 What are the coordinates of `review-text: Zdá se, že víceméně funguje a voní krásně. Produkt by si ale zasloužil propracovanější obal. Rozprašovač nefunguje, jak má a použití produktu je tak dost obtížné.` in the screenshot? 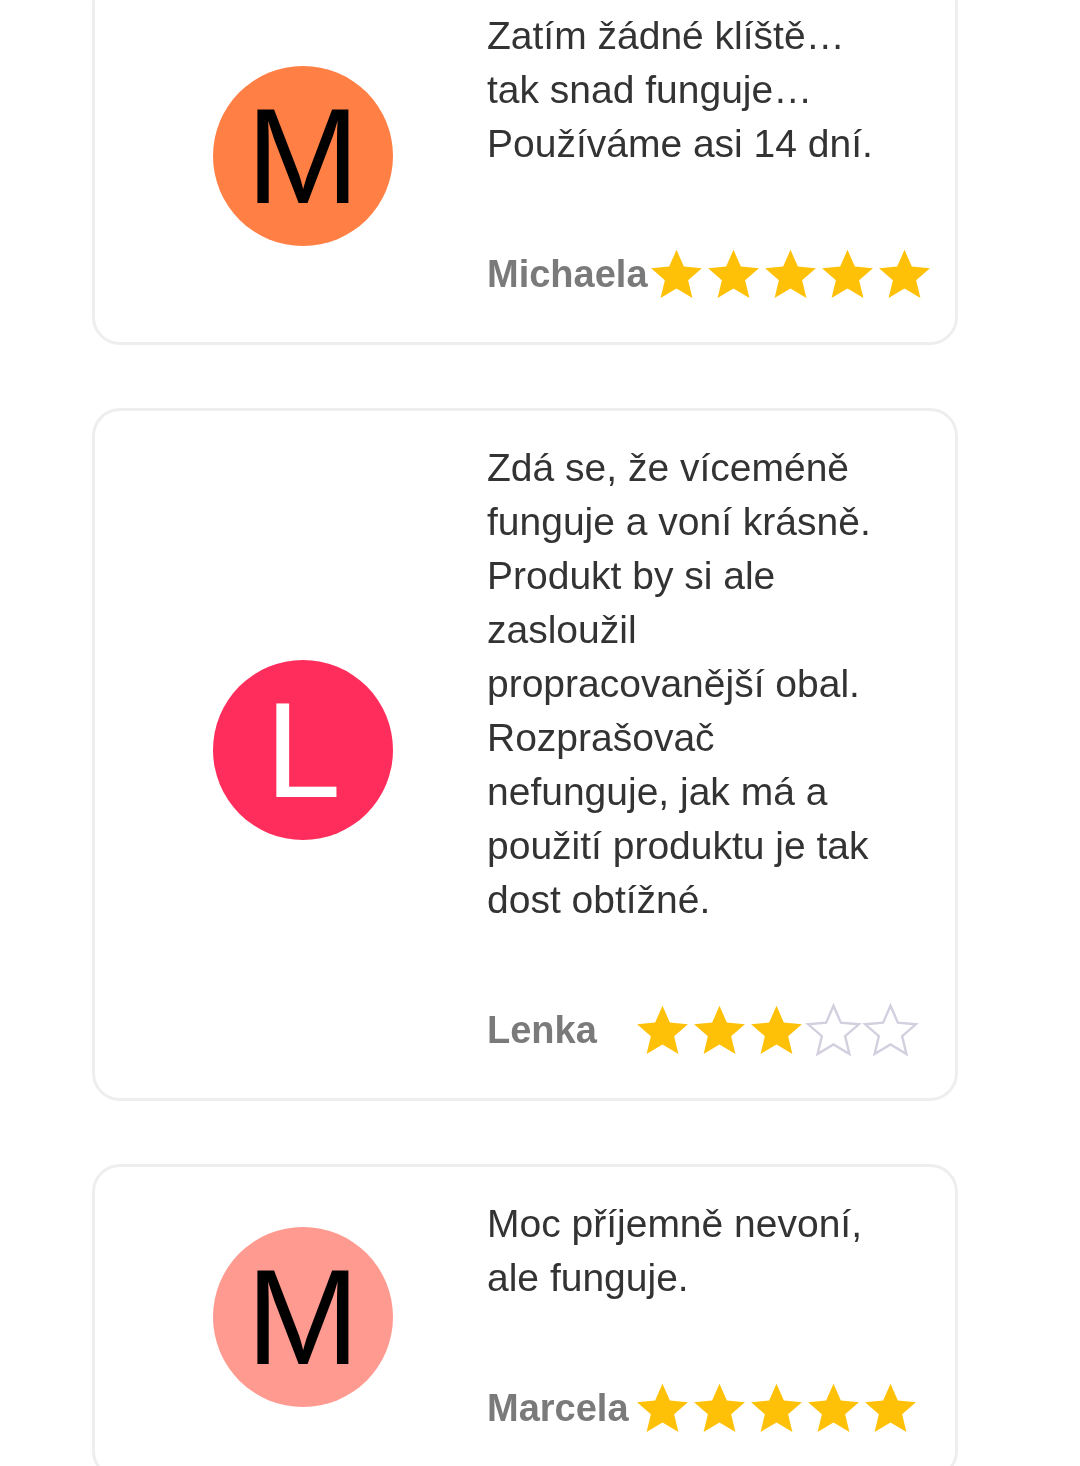 It's located at (679, 684).